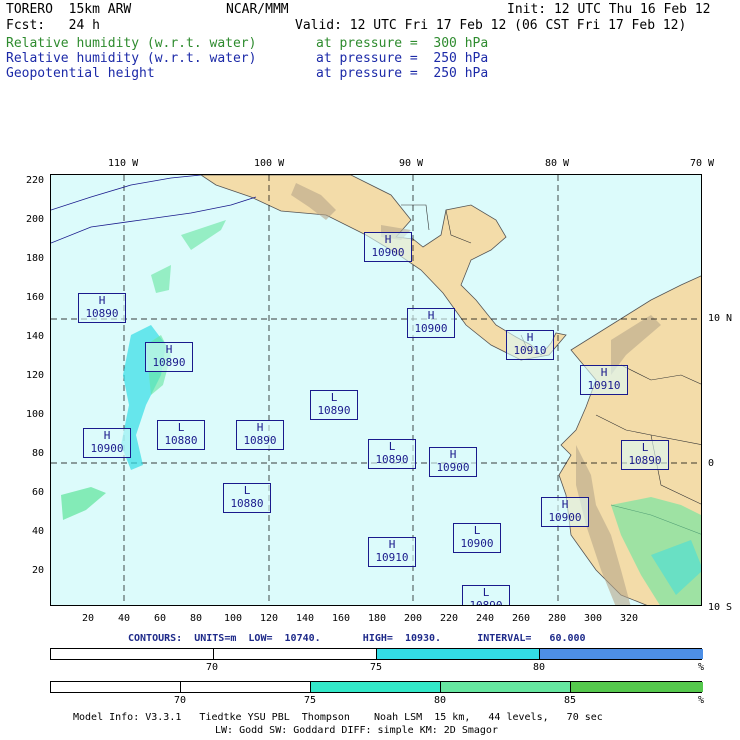 This screenshot has height=740, width=740. Describe the element at coordinates (570, 700) in the screenshot. I see `colorbar-300-label: 85` at that location.